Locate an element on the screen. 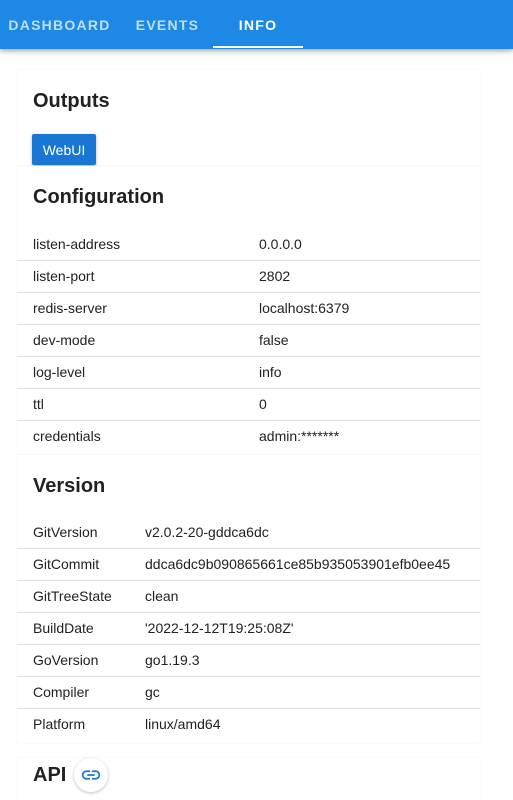 The image size is (513, 800). config-row: ttl 0 is located at coordinates (248, 403).